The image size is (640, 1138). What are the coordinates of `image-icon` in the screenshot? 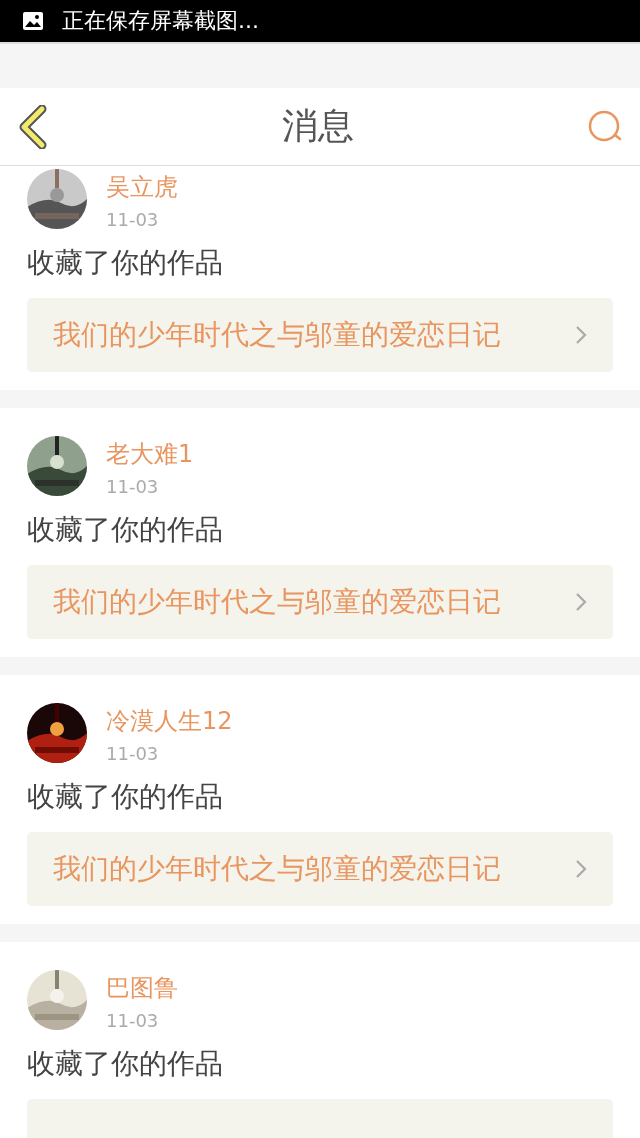 It's located at (33, 21).